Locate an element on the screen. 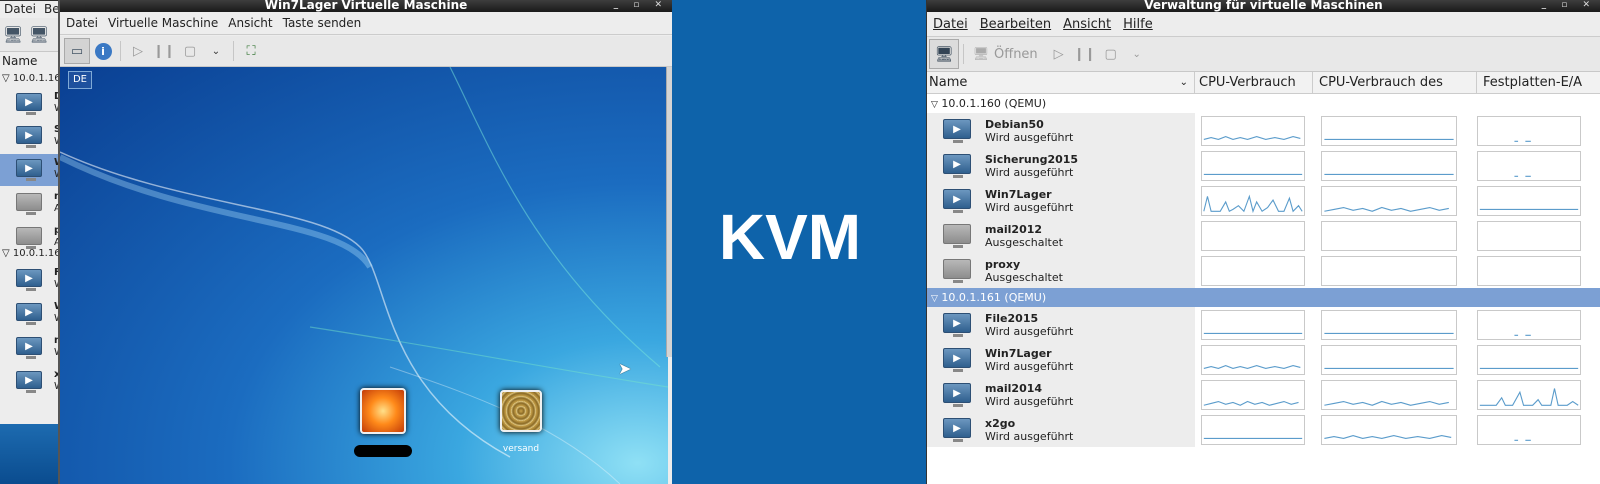  open-console-icon: 🖥 is located at coordinates (981, 54).